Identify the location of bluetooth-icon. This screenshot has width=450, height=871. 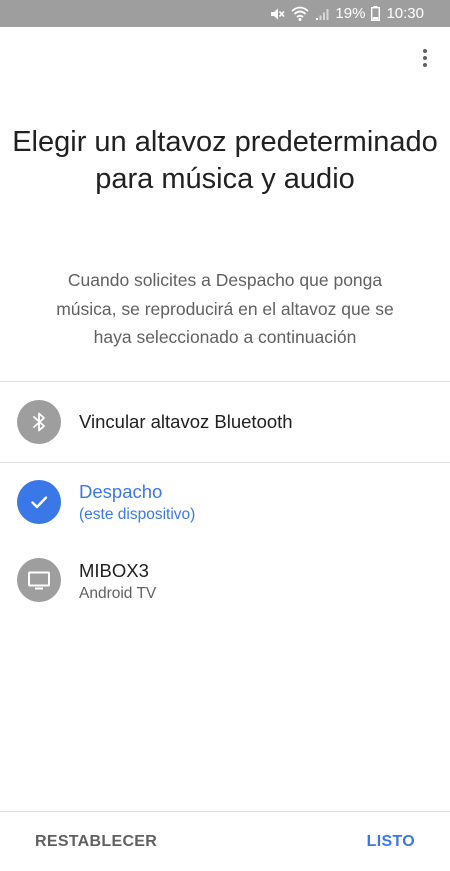
(39, 422).